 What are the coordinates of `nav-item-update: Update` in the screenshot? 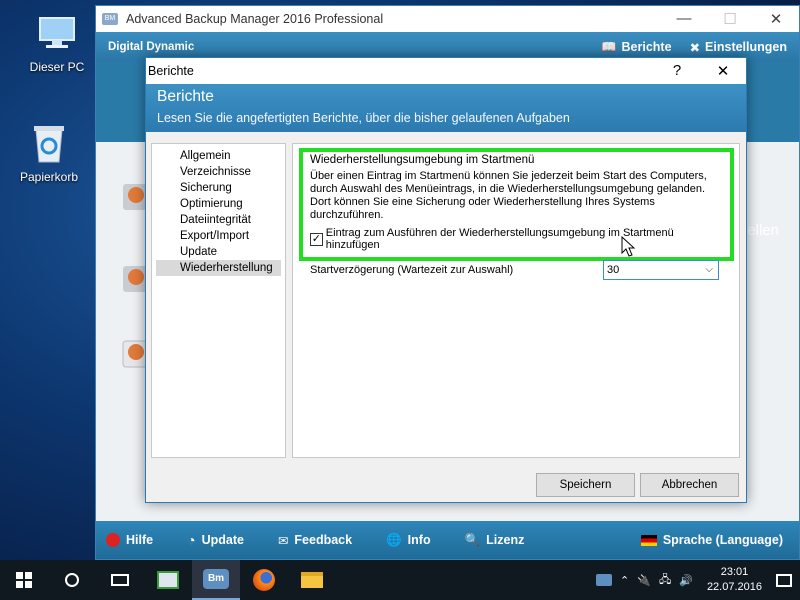 It's located at (218, 252).